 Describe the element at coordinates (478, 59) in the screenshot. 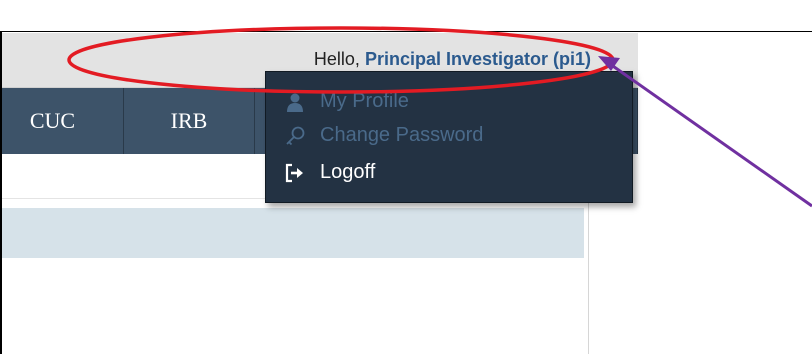

I see `user-menu-toggle: Principal Investigator (pi1)` at that location.